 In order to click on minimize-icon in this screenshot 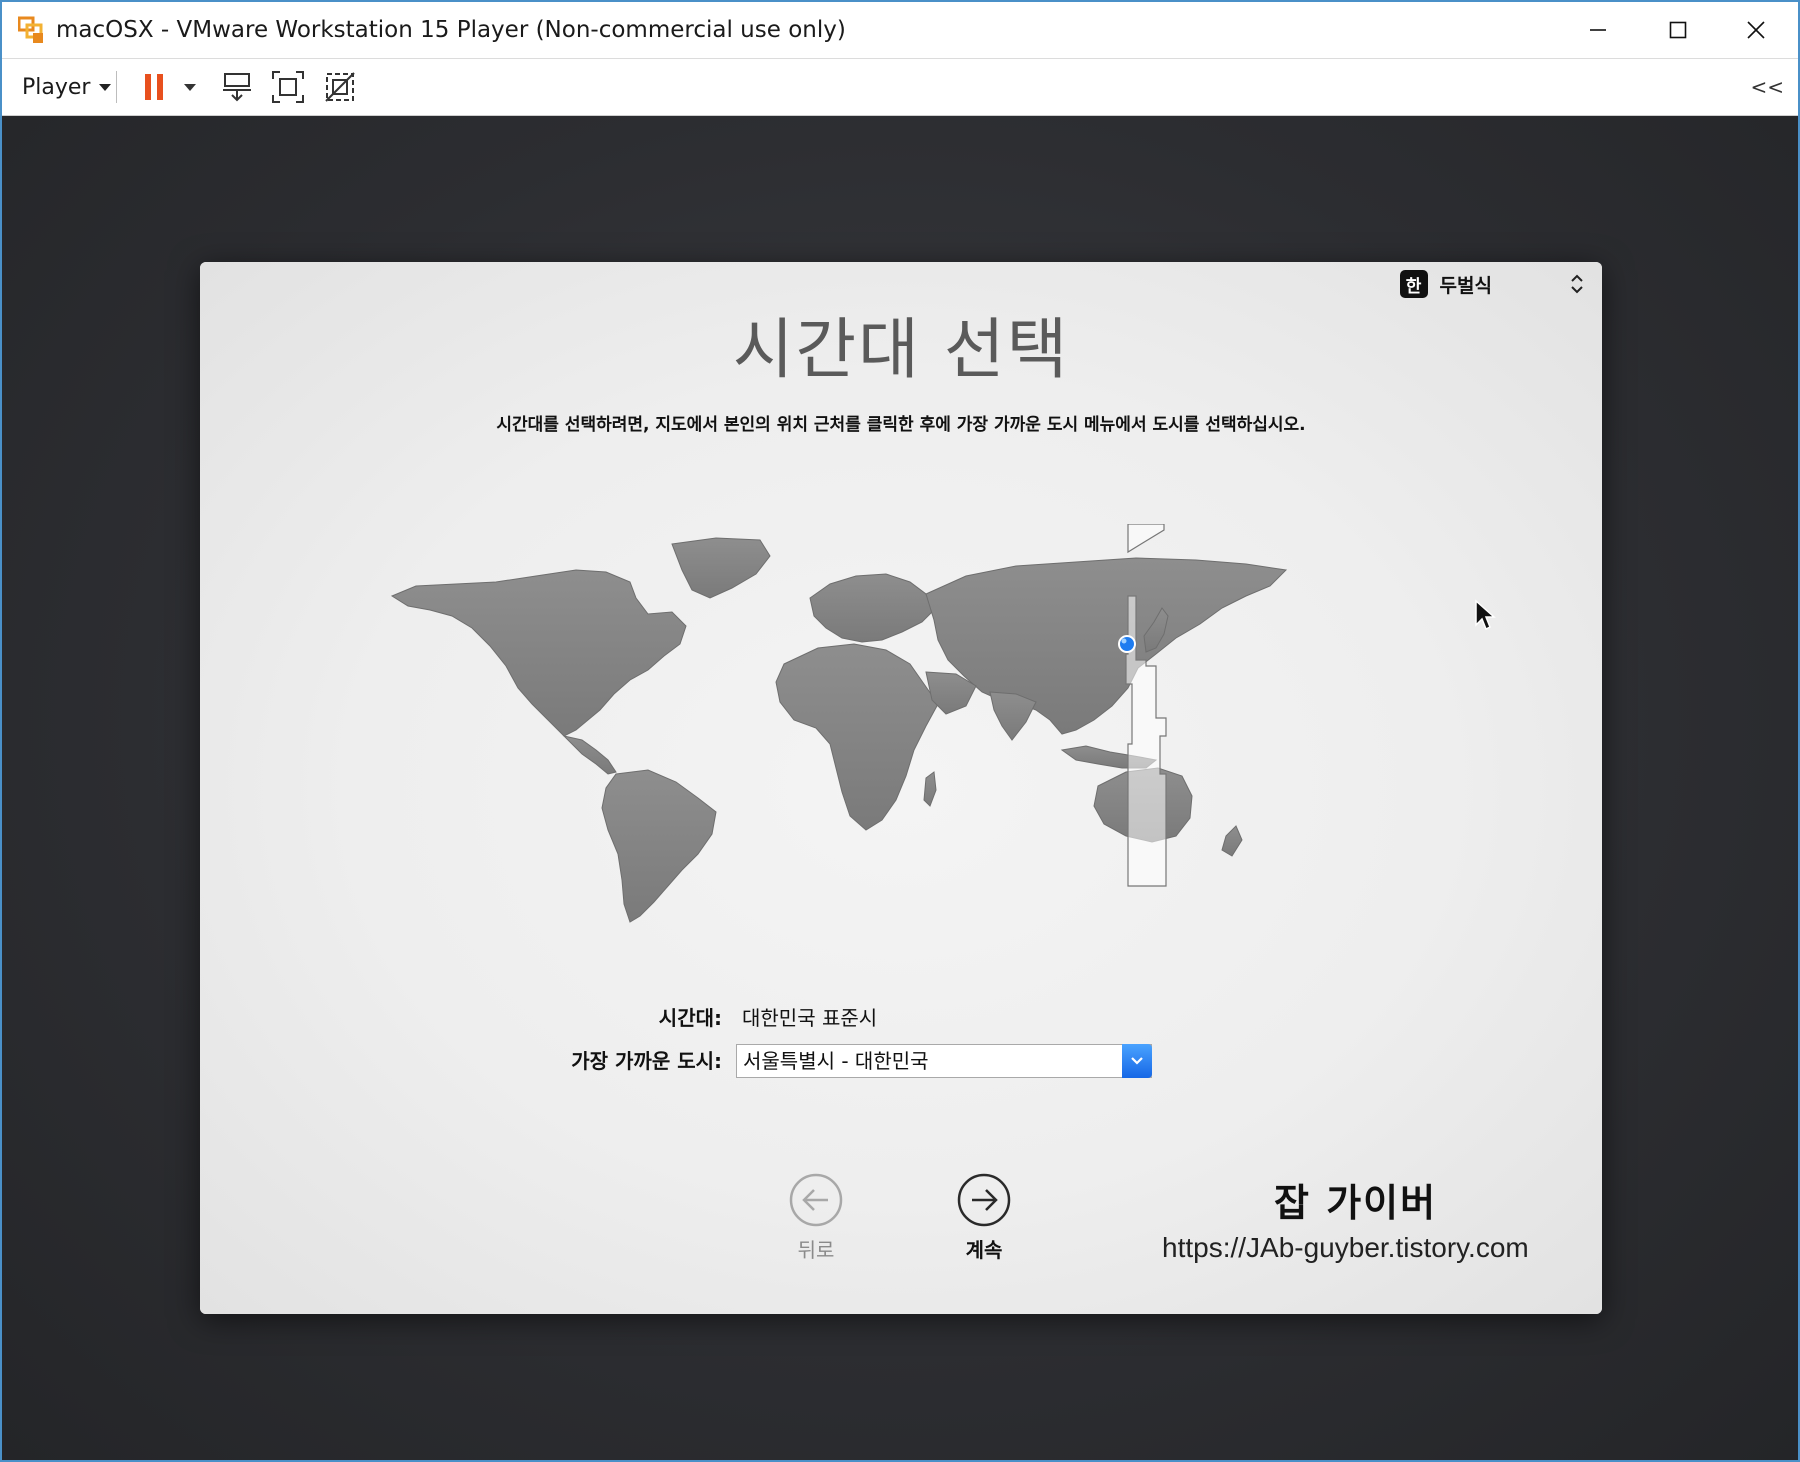, I will do `click(1598, 30)`.